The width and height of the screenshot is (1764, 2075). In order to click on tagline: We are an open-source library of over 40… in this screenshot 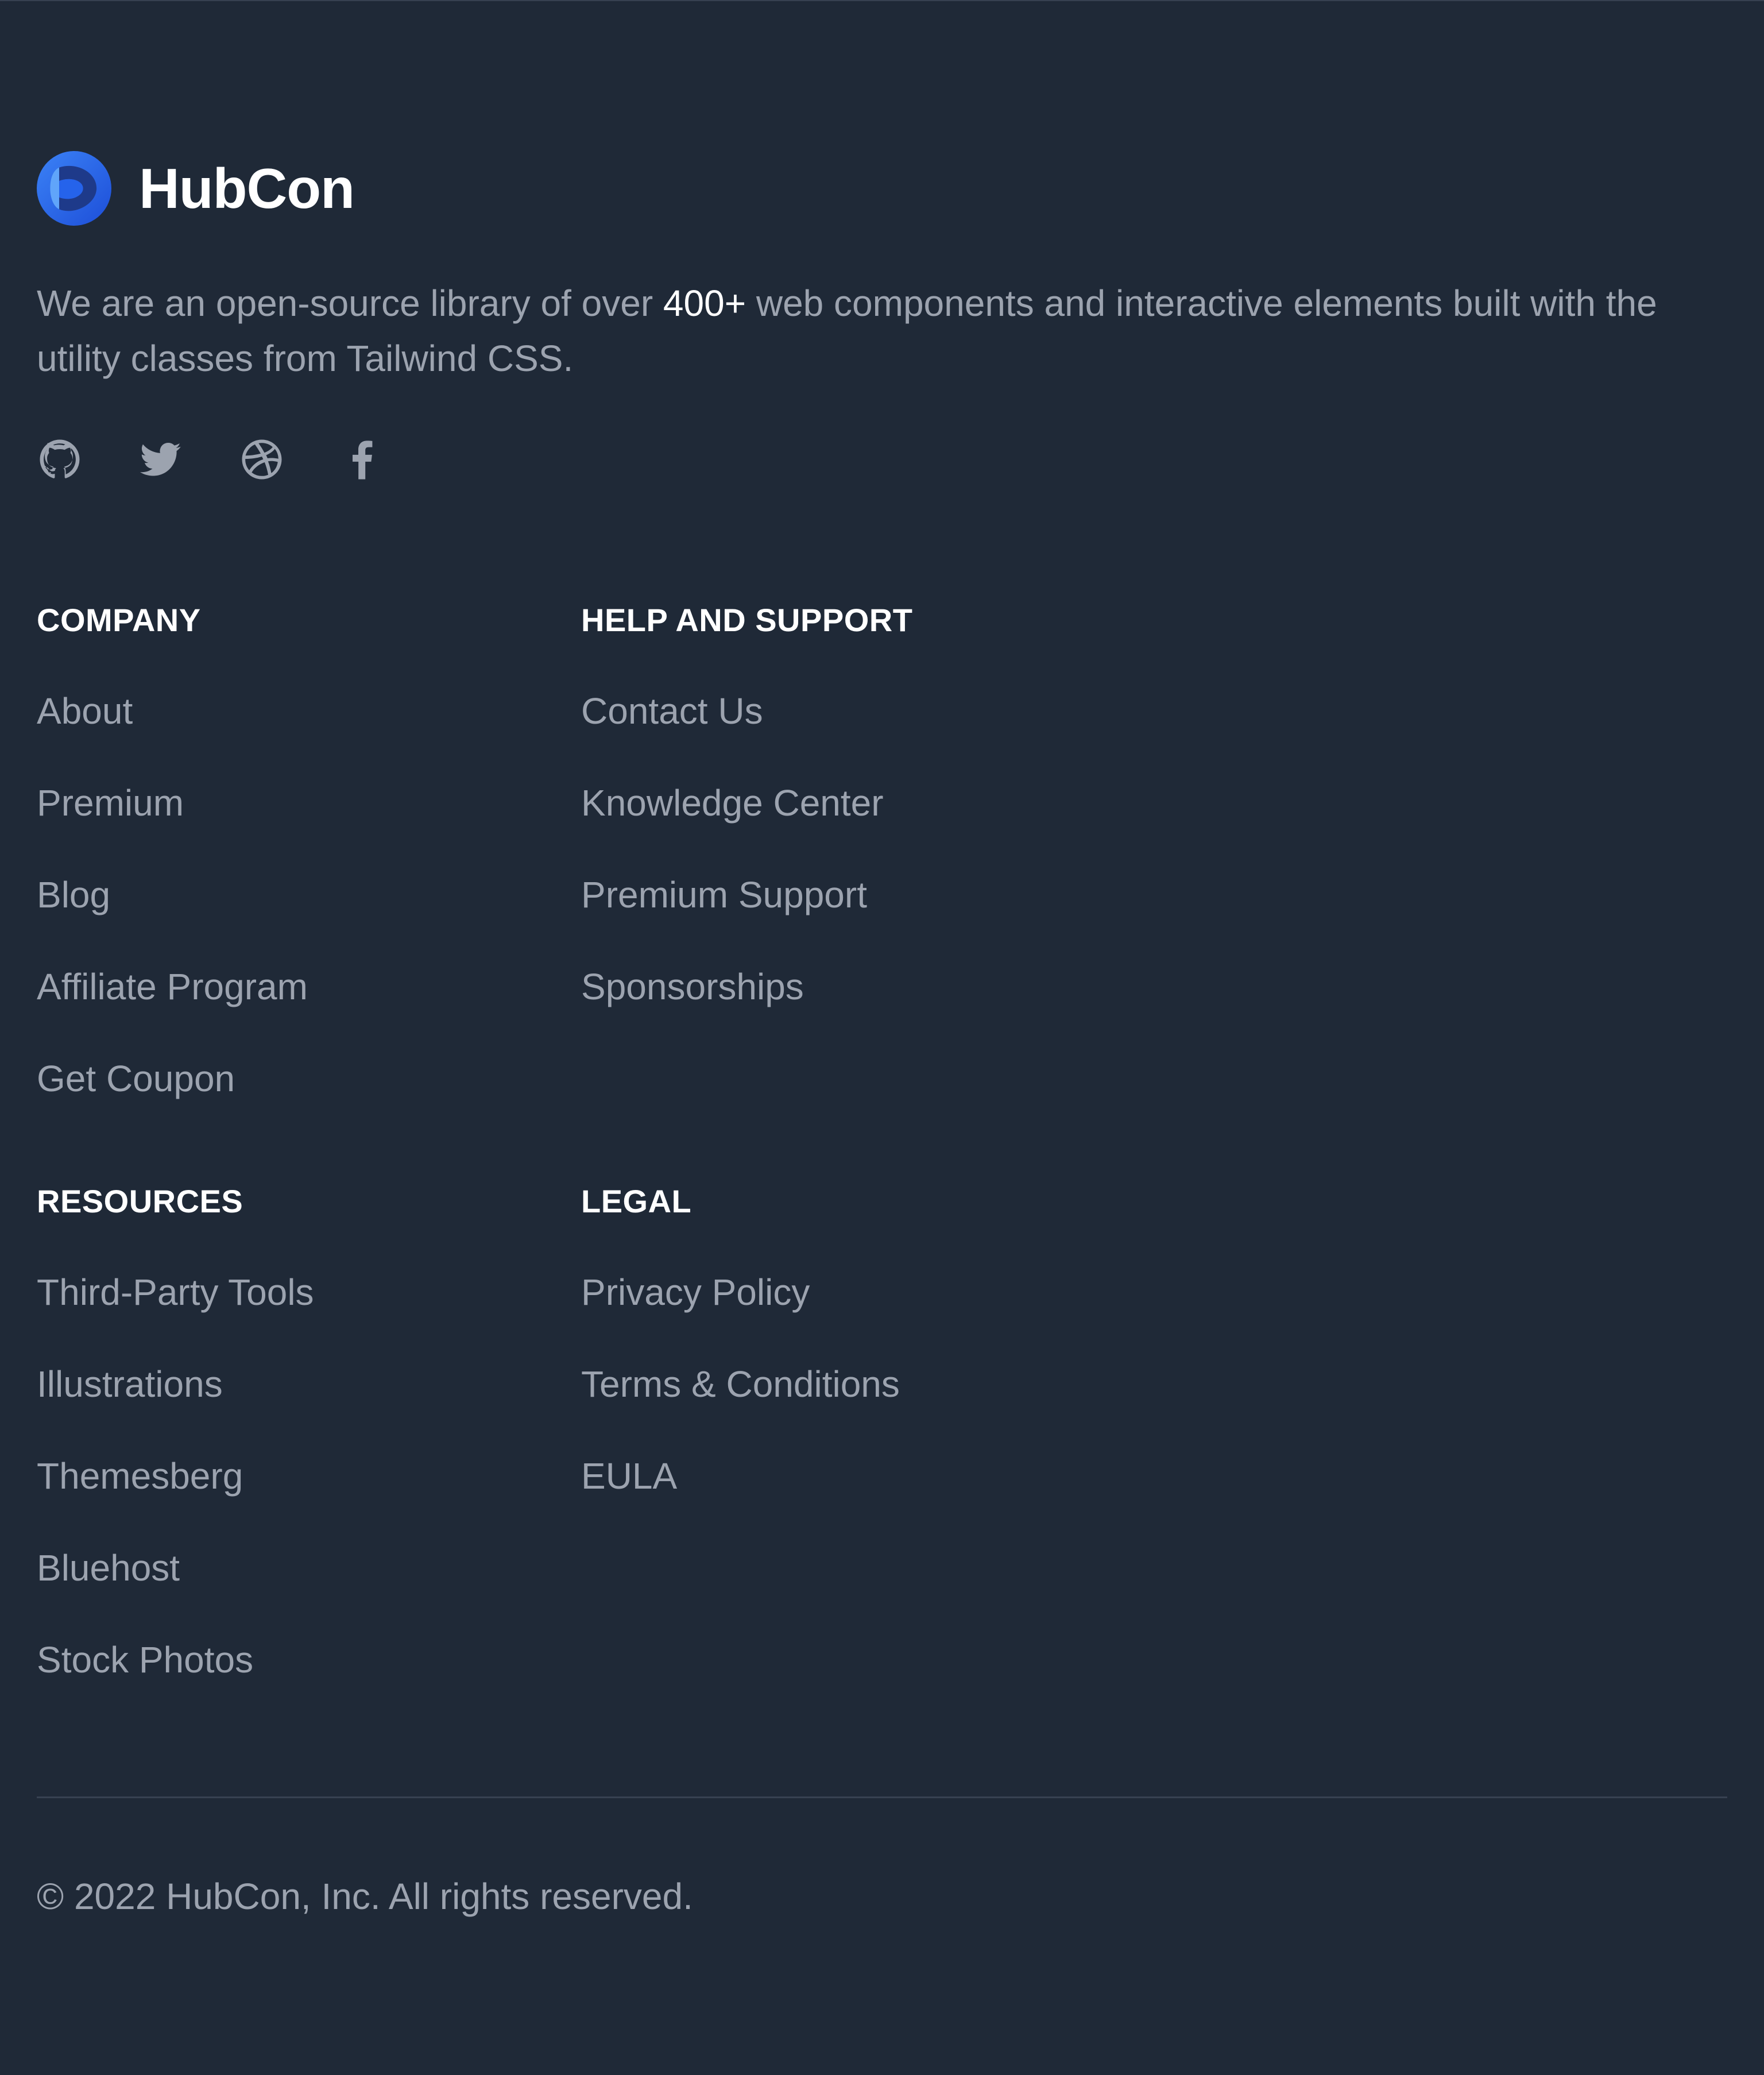, I will do `click(882, 331)`.